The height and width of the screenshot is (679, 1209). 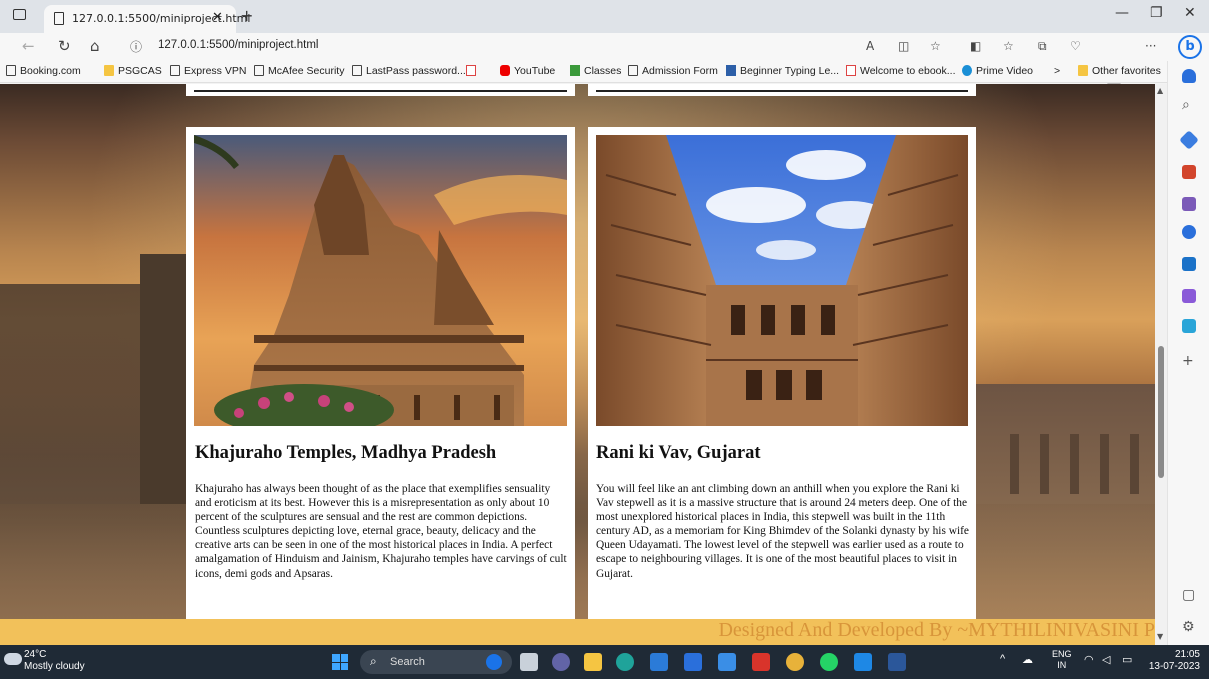 What do you see at coordinates (505, 70) in the screenshot?
I see `youtube-icon` at bounding box center [505, 70].